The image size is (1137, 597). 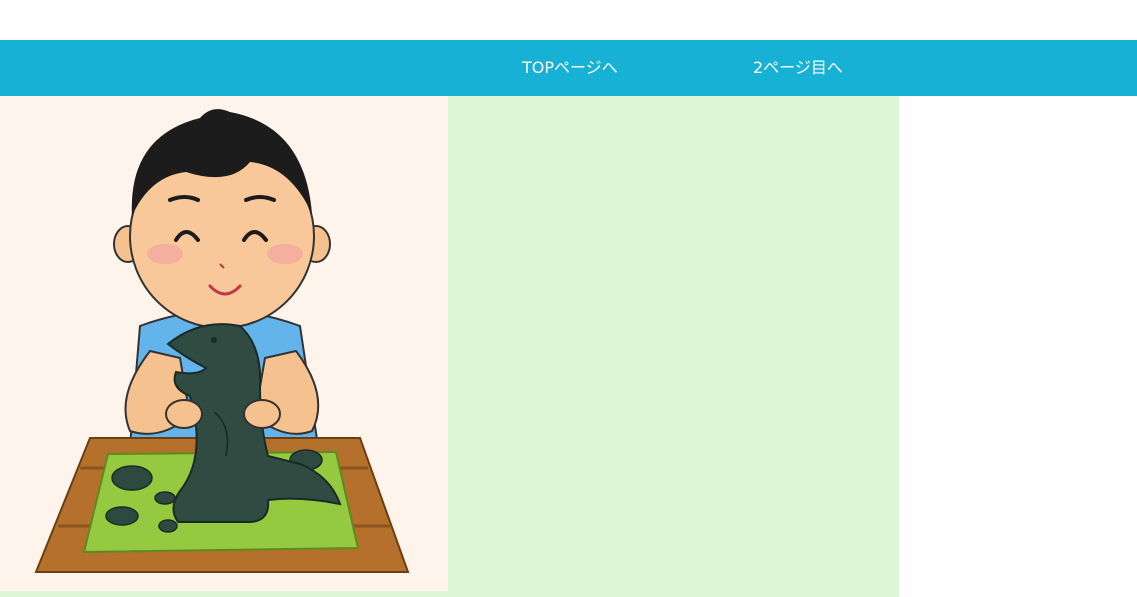 I want to click on nav-link-page-2: 2ページ目へ, so click(x=798, y=68).